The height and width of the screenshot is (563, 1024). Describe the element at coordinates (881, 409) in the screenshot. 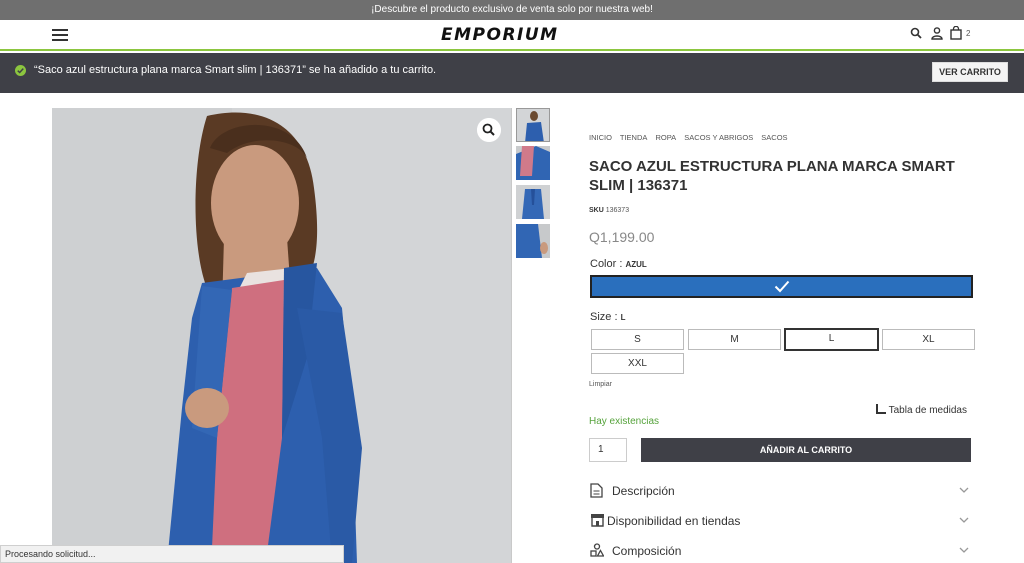

I see `ruler-icon` at that location.